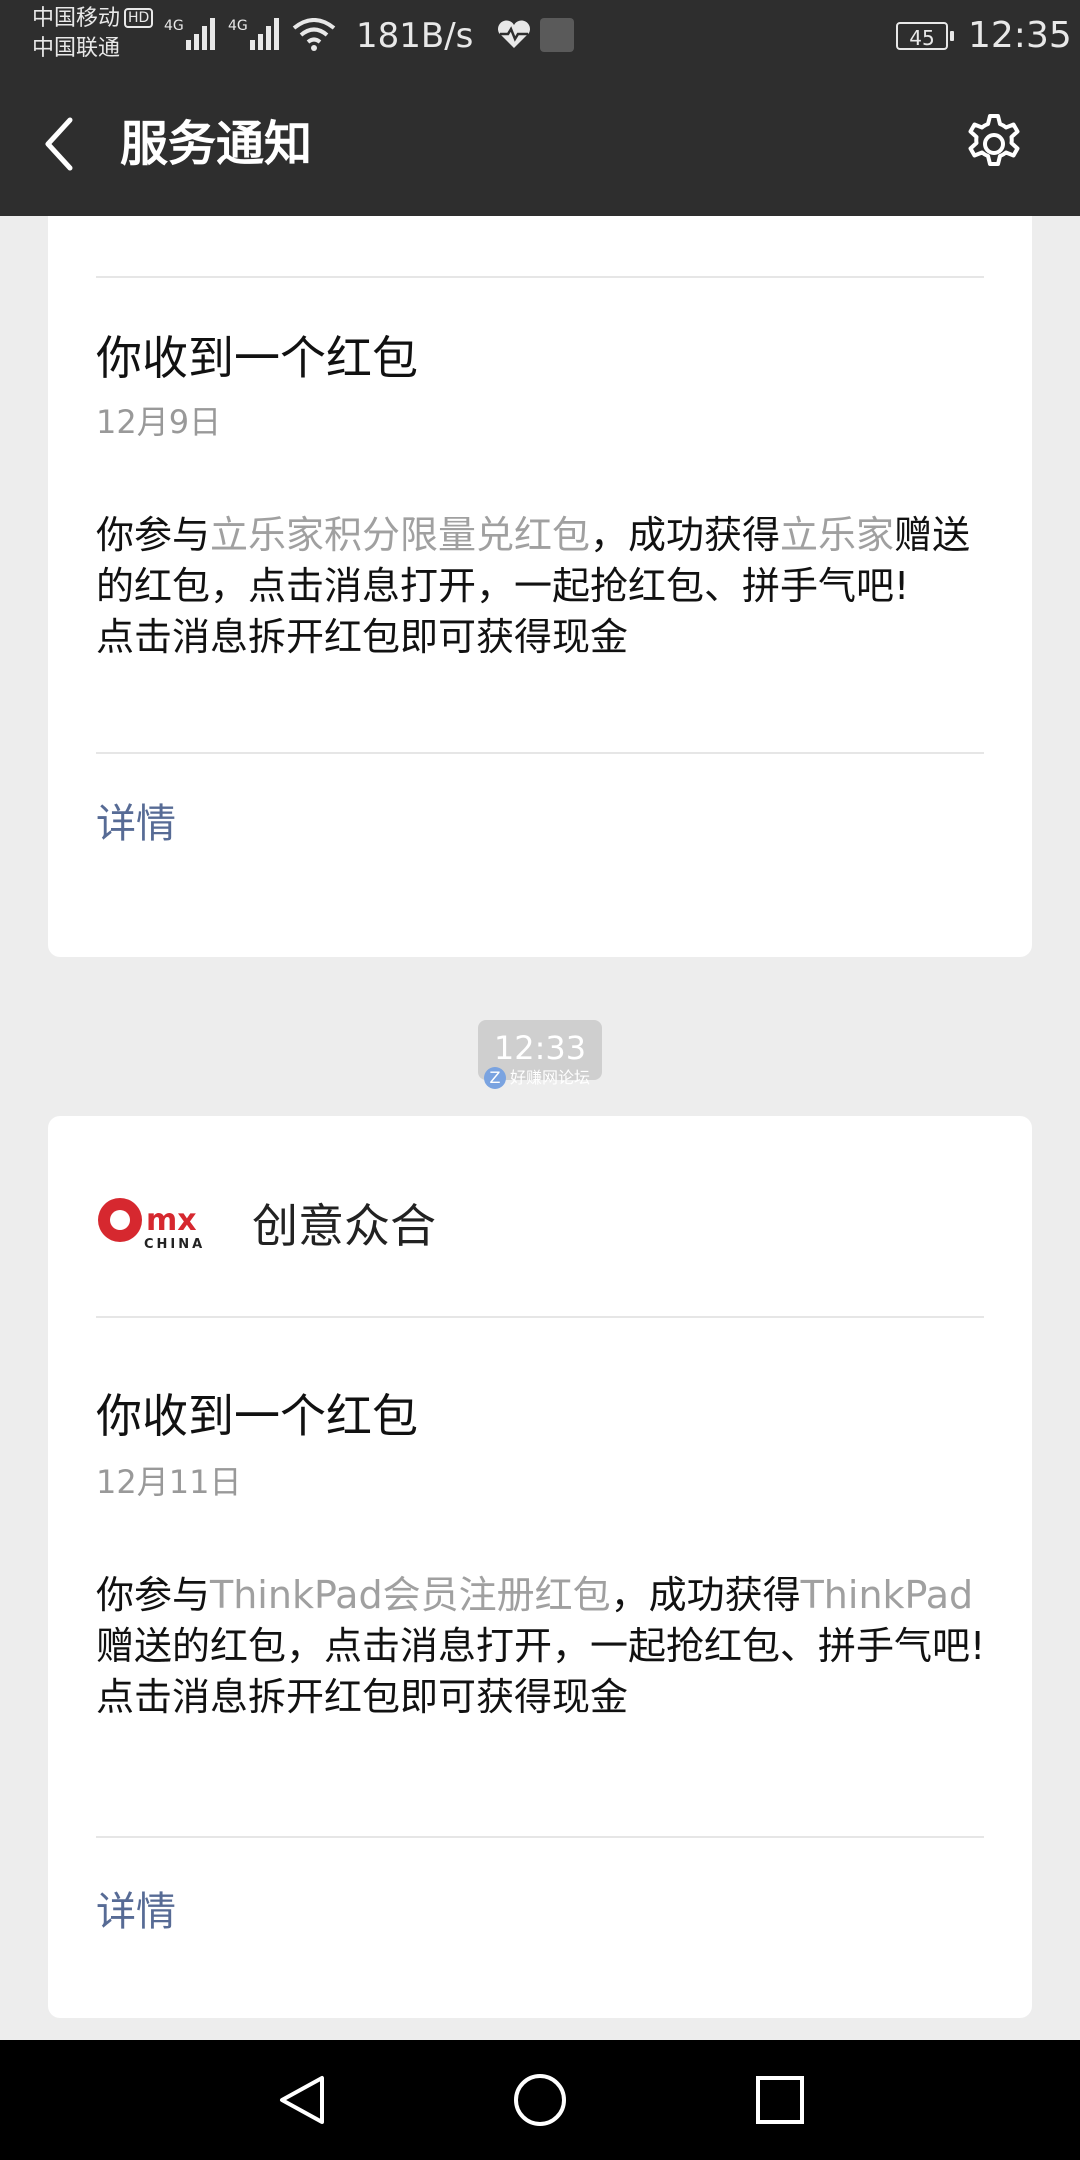 Image resolution: width=1080 pixels, height=2160 pixels. Describe the element at coordinates (400, 535) in the screenshot. I see `event-name: 立乐家积分限量兑红包` at that location.